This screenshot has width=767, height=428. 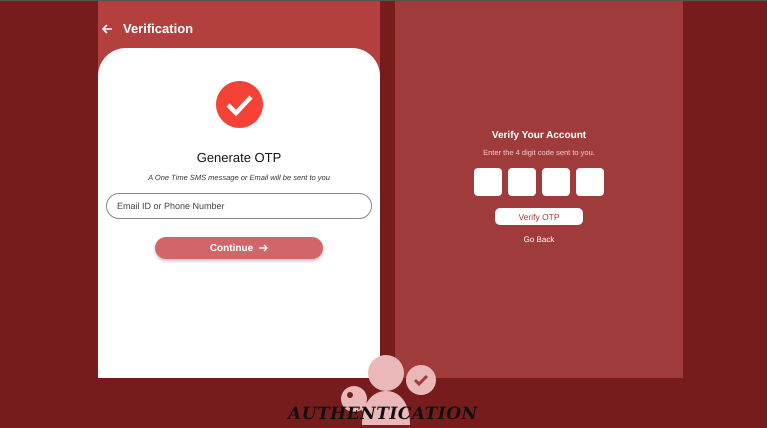 I want to click on back-arrow-icon, so click(x=107, y=29).